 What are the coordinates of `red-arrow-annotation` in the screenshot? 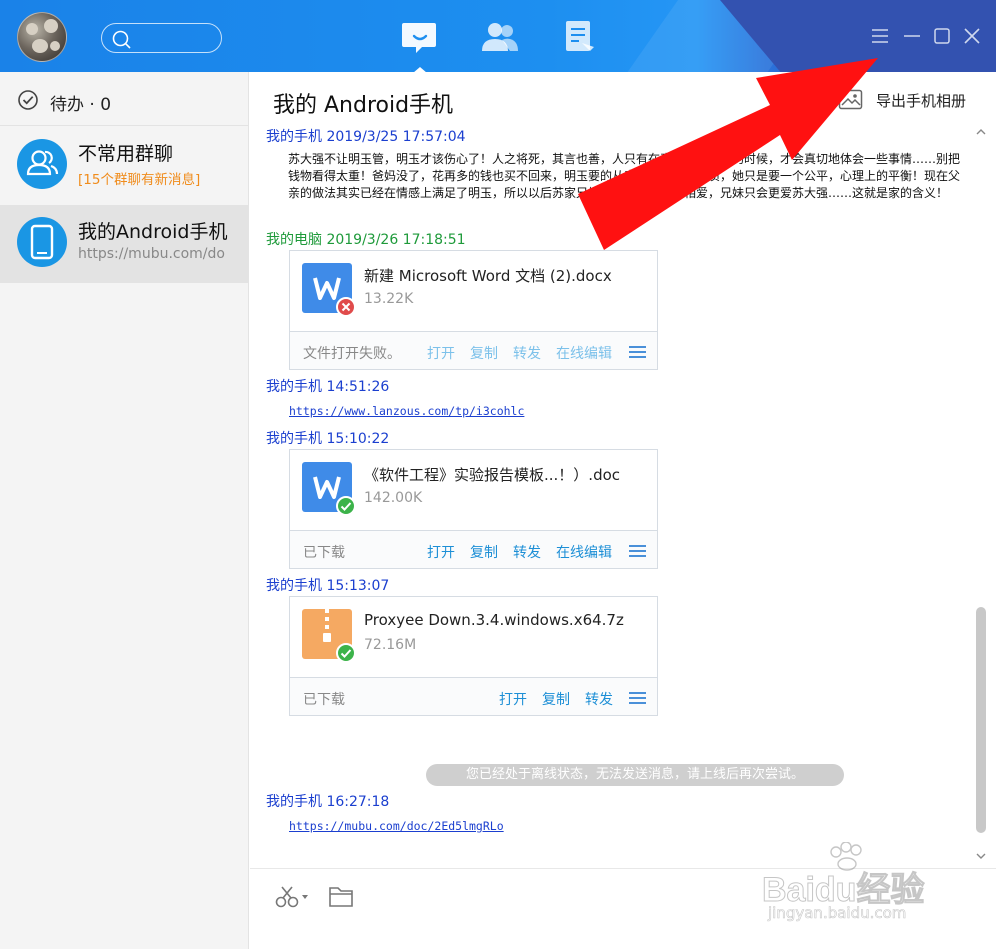 It's located at (728, 154).